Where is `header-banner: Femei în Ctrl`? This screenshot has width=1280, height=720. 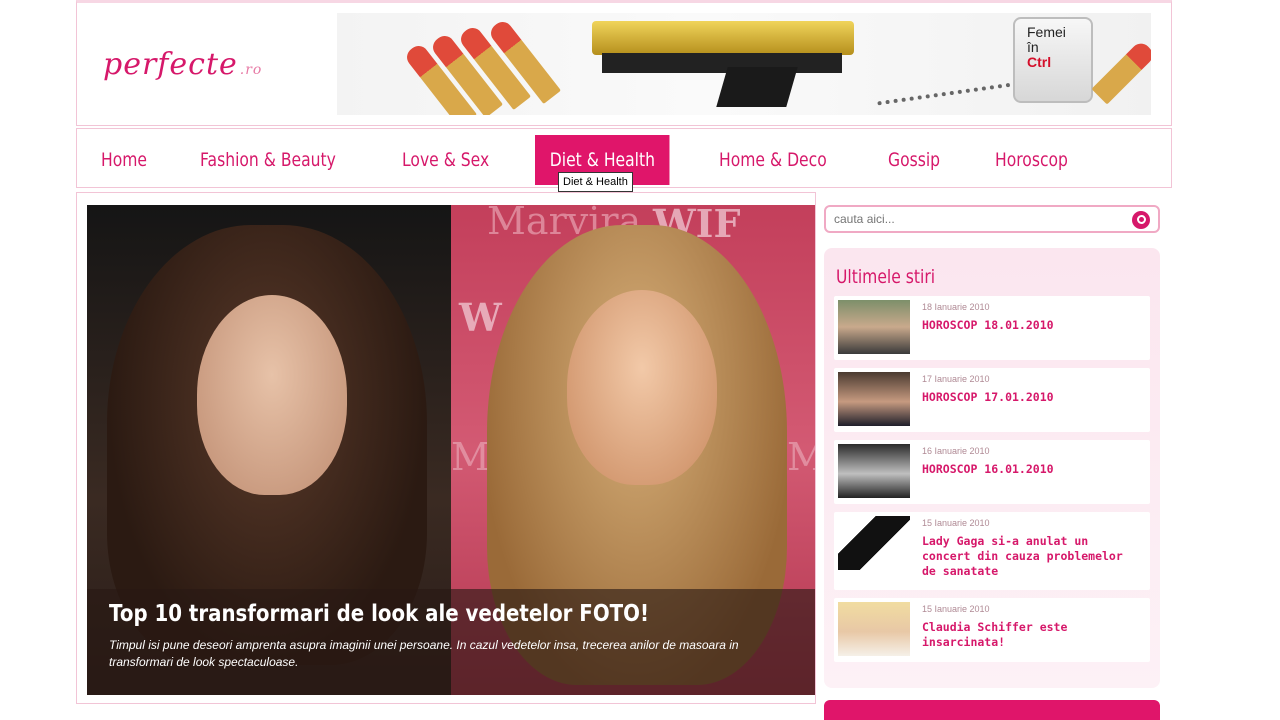
header-banner: Femei în Ctrl is located at coordinates (744, 64).